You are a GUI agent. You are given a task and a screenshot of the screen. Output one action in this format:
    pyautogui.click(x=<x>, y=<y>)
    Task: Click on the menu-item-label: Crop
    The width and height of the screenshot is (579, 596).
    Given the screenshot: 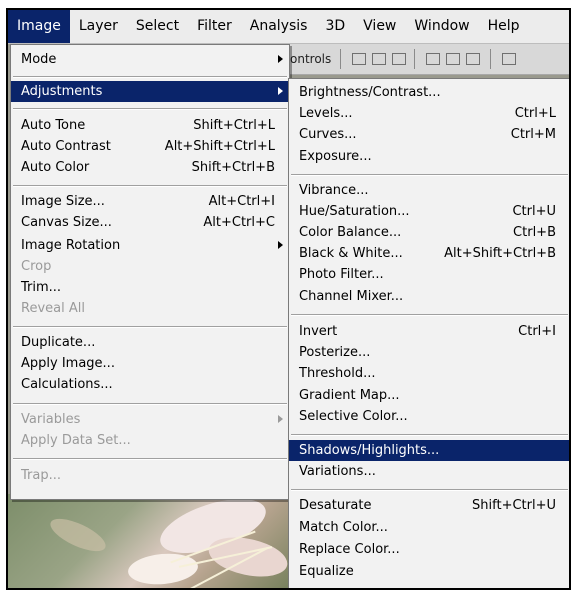 What is the action you would take?
    pyautogui.click(x=36, y=266)
    